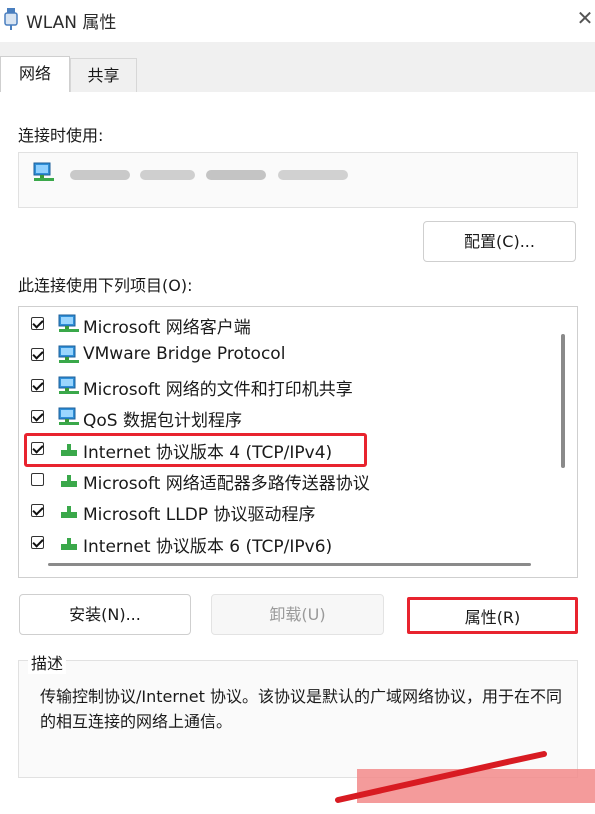  What do you see at coordinates (297, 67) in the screenshot?
I see `tab-strip: 网络 共享` at bounding box center [297, 67].